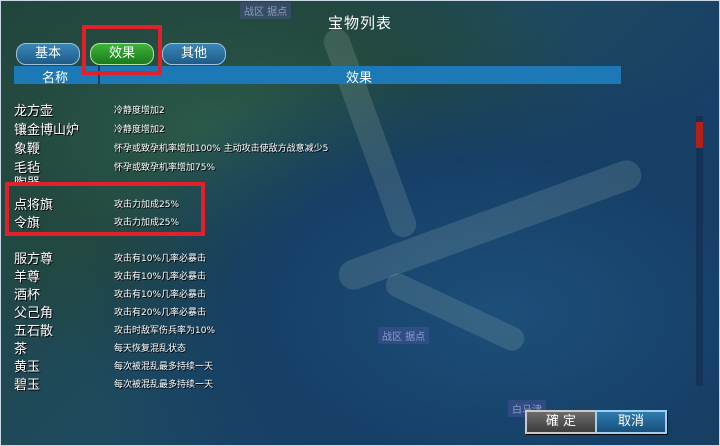  I want to click on table-row: 父己角 攻击有20%几率必暴击, so click(314, 311).